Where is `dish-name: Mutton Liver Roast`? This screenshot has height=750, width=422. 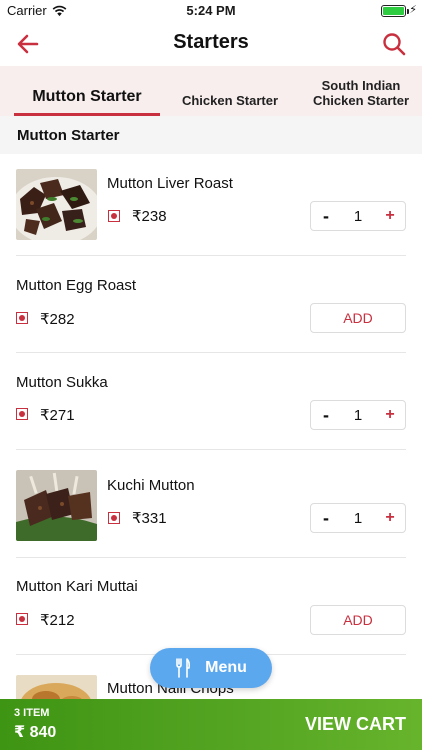 dish-name: Mutton Liver Roast is located at coordinates (170, 183).